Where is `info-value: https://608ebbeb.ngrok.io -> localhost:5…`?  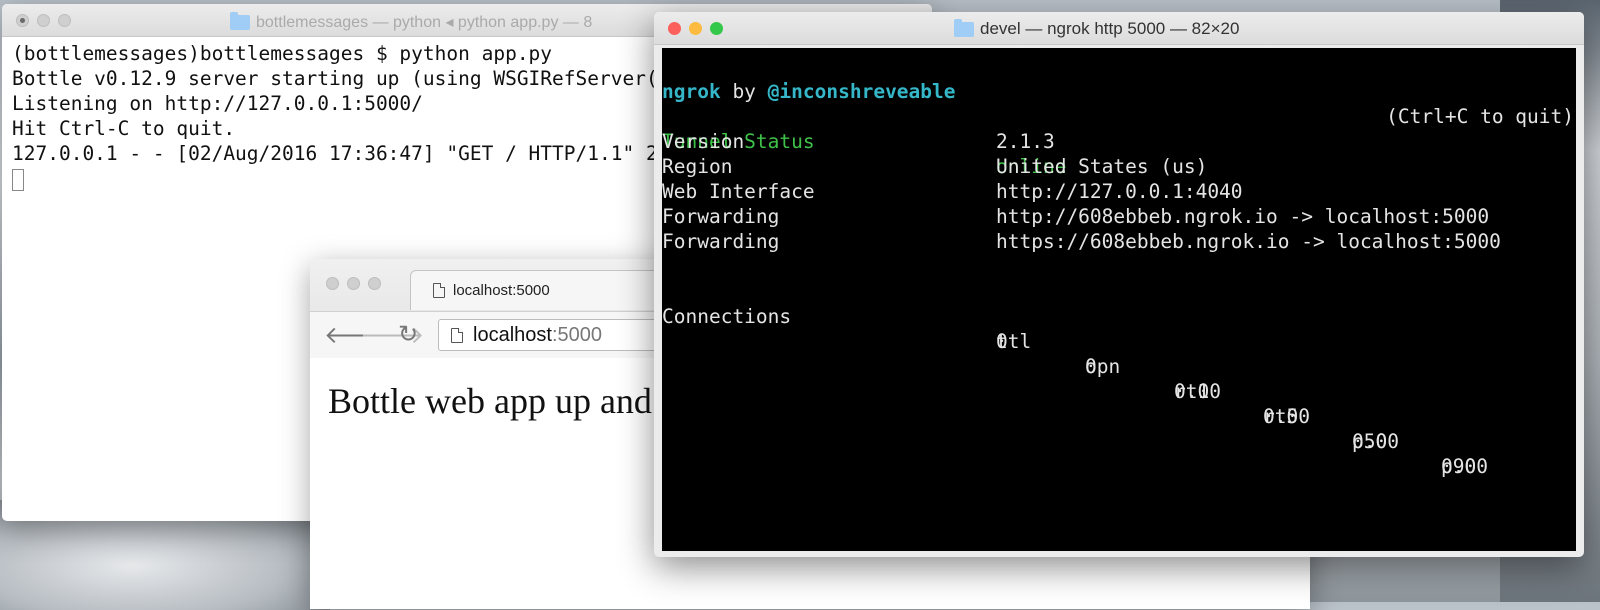
info-value: https://608ebbeb.ngrok.io -> localhost:5… is located at coordinates (1248, 241).